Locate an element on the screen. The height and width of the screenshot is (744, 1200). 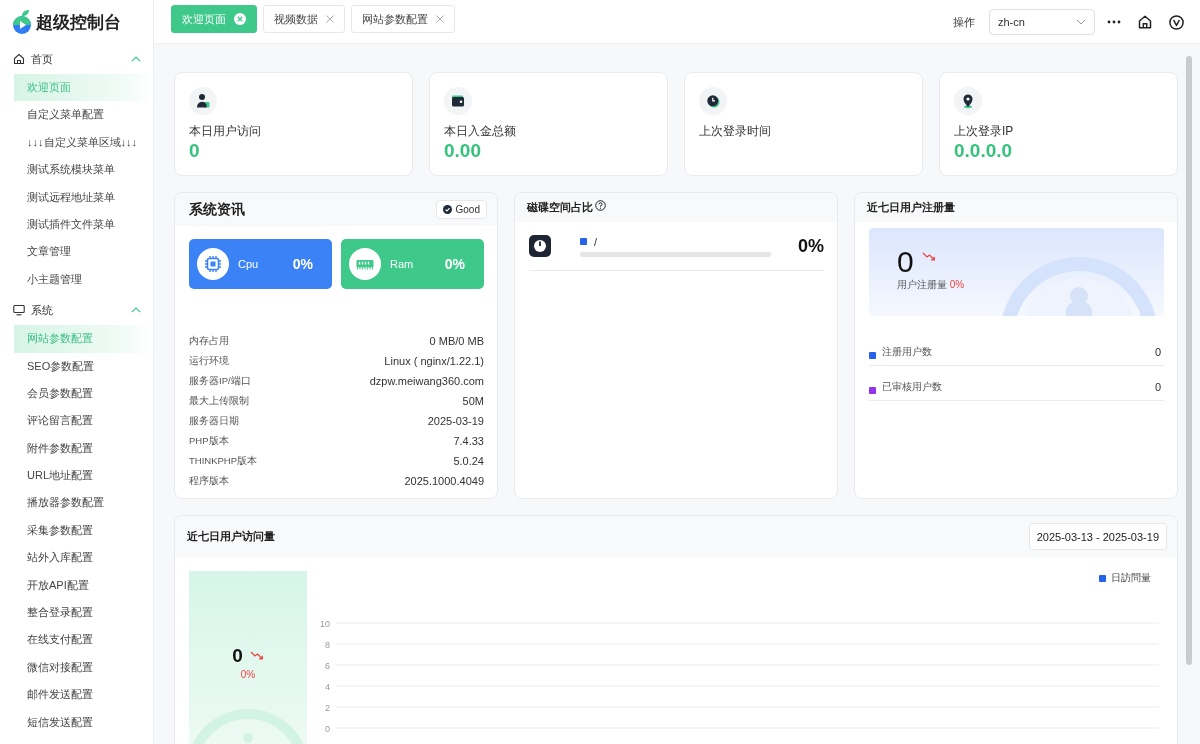
partition-name: / is located at coordinates (596, 241).